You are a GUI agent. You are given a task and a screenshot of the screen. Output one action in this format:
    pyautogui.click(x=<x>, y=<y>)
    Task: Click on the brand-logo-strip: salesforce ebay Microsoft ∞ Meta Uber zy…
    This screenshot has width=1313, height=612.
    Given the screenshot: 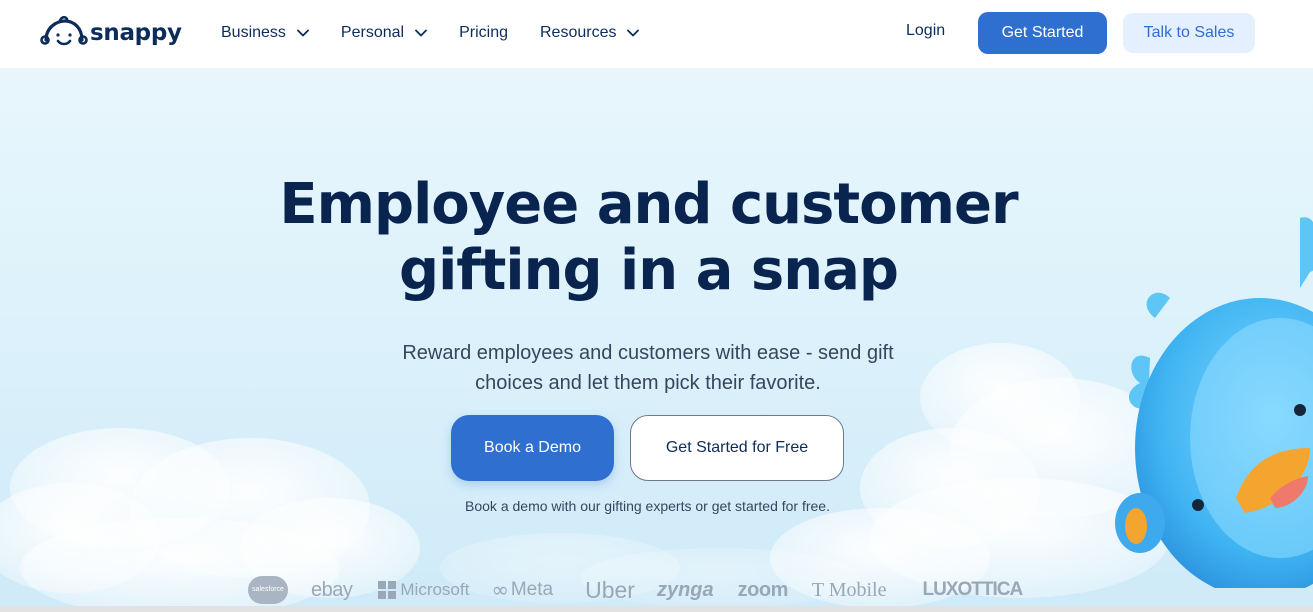 What is the action you would take?
    pyautogui.click(x=636, y=590)
    